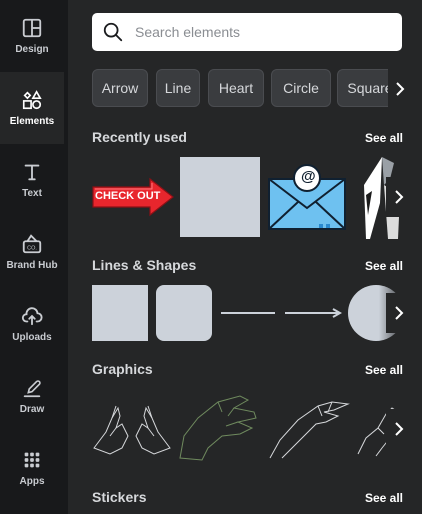  I want to click on email-at-symbol: @, so click(308, 176).